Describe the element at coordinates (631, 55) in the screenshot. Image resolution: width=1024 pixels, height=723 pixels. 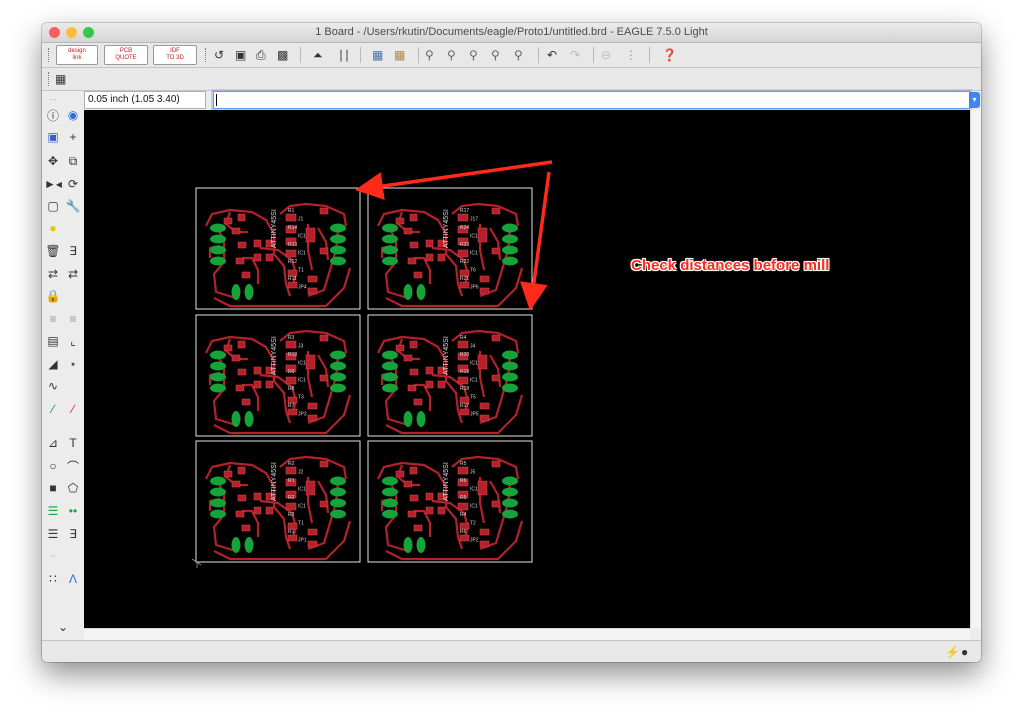
I see `go-icon: ⋮` at that location.